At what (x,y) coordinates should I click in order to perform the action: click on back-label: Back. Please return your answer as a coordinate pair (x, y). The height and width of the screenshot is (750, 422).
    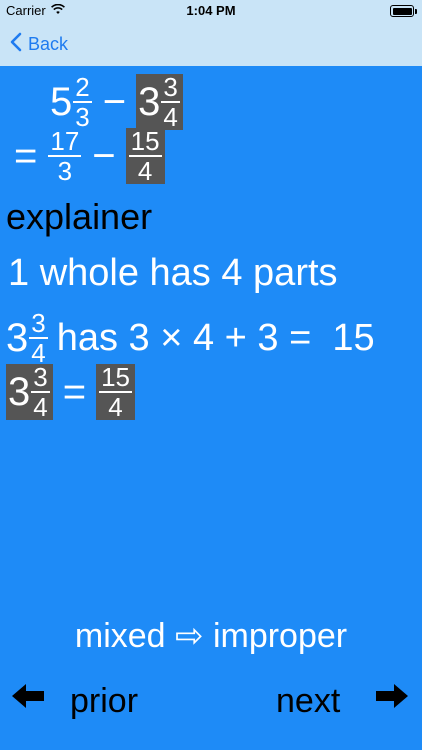
    Looking at the image, I should click on (48, 44).